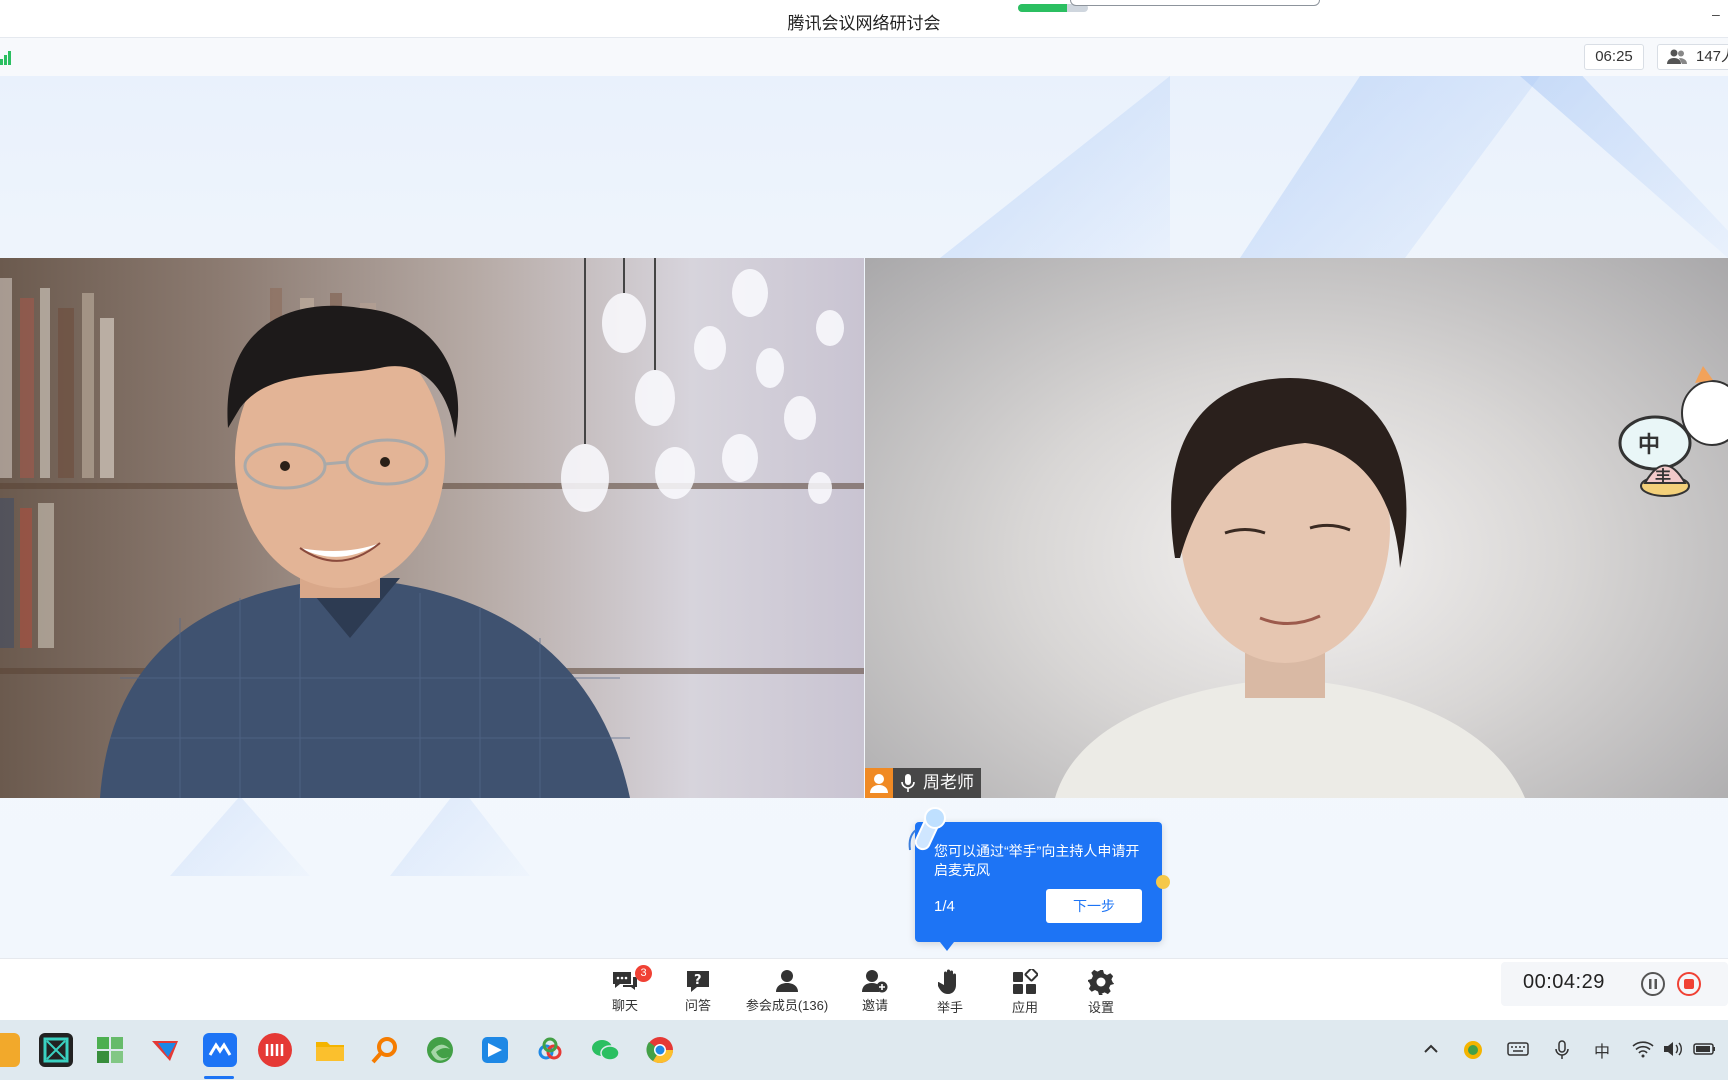 This screenshot has width=1728, height=1080. What do you see at coordinates (1100, 1007) in the screenshot?
I see `settings-label: 设置` at bounding box center [1100, 1007].